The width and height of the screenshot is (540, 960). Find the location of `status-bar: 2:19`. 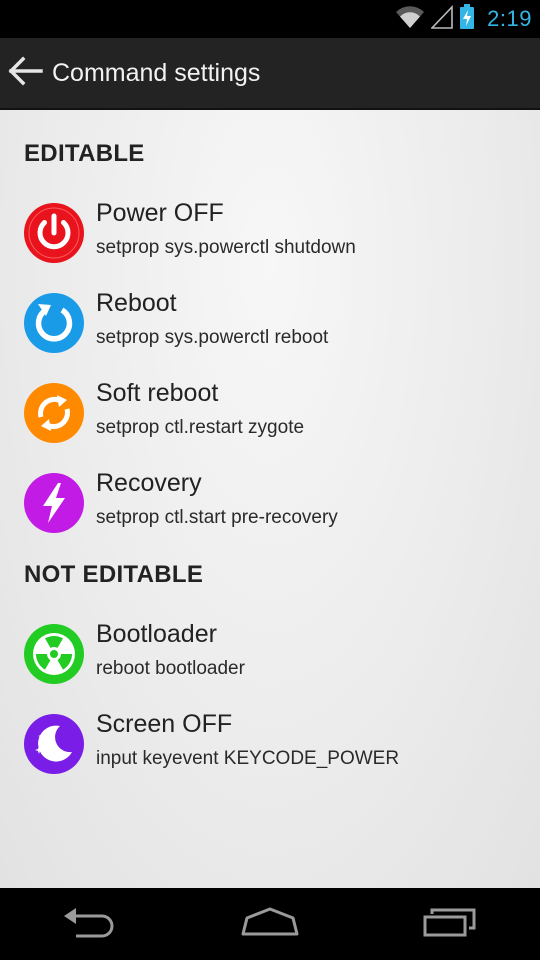

status-bar: 2:19 is located at coordinates (270, 19).